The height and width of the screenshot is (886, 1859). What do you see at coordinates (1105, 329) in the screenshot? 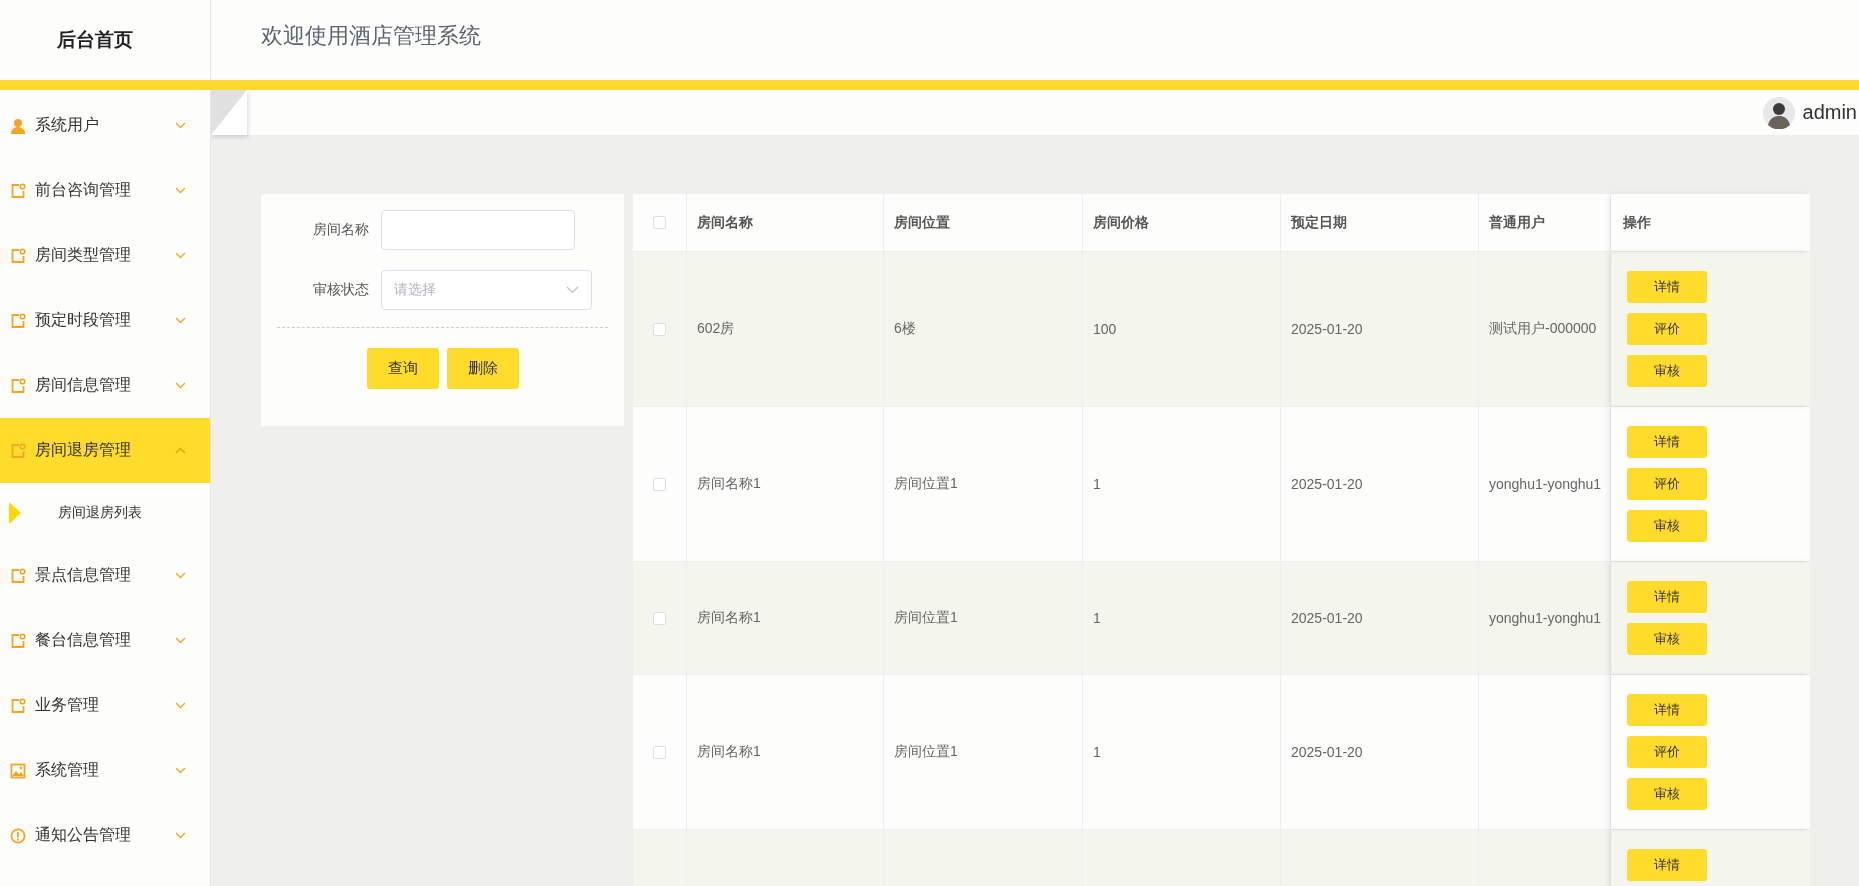
I see `table-cell: 100` at bounding box center [1105, 329].